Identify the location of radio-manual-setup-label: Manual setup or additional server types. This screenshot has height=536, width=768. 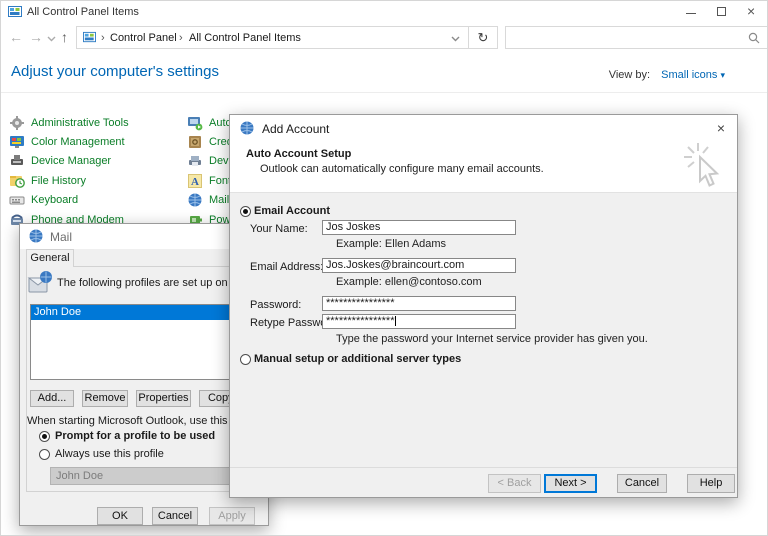
(357, 359).